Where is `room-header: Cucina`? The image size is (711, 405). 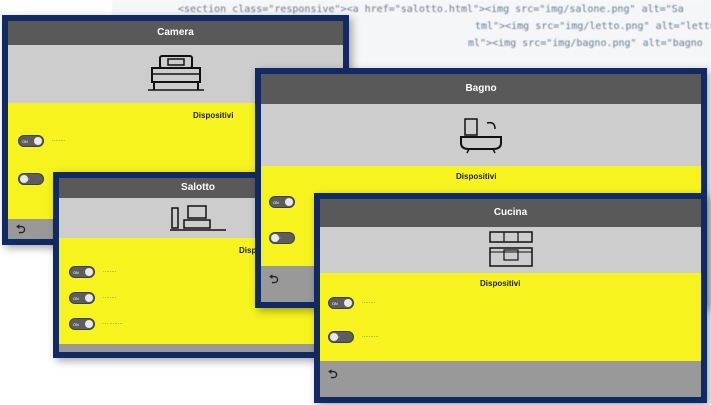
room-header: Cucina is located at coordinates (510, 213).